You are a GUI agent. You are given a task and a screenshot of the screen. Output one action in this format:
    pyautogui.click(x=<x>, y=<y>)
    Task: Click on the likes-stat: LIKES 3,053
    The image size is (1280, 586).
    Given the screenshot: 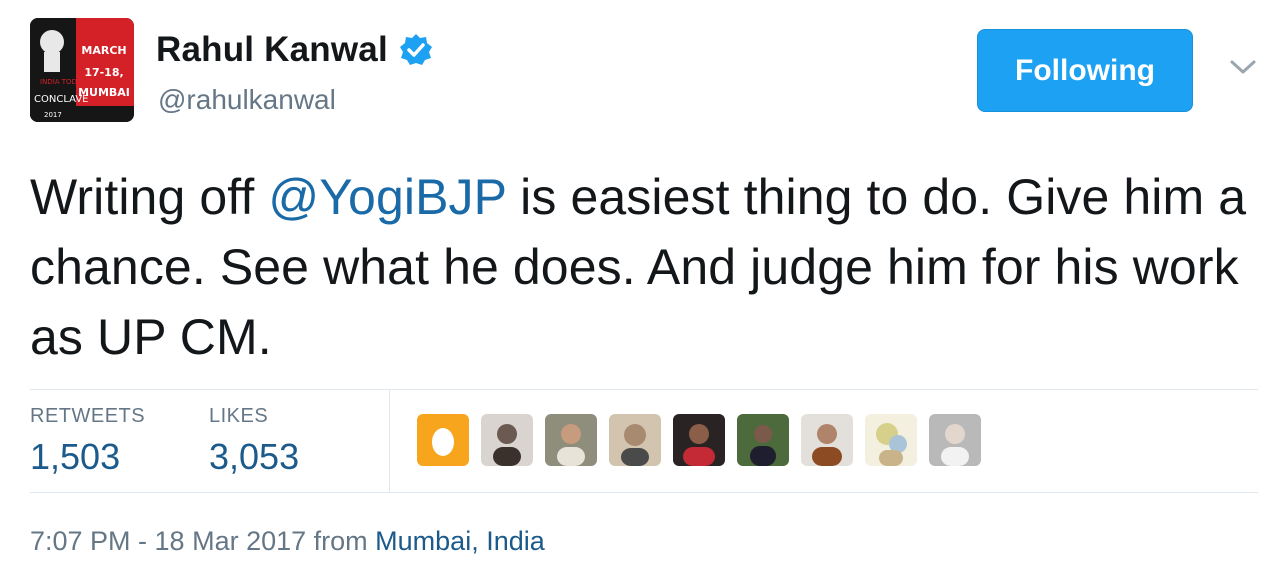 What is the action you would take?
    pyautogui.click(x=254, y=441)
    